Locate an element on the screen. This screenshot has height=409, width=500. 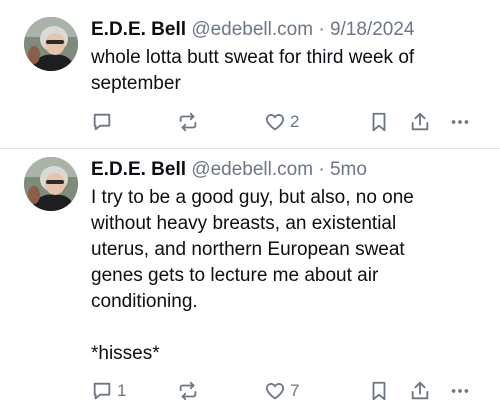
post-actions: 2 is located at coordinates (286, 122).